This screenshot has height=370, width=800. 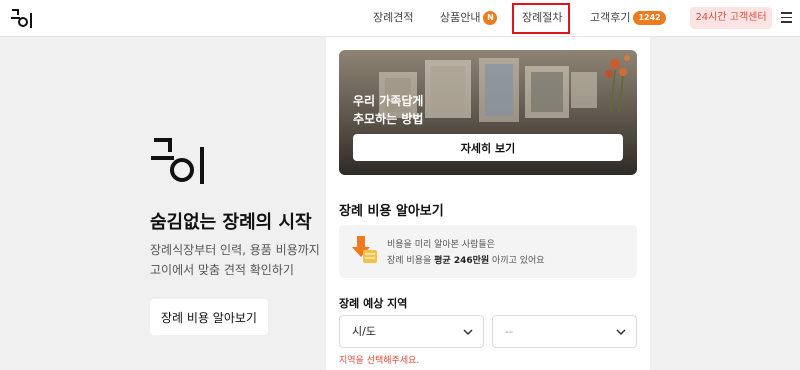 I want to click on nav-estimate-label: 장례견적, so click(x=393, y=17).